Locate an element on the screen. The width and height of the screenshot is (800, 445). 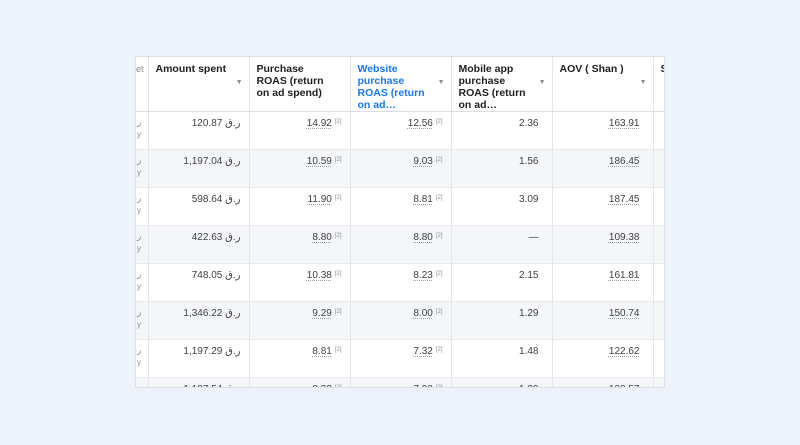
purchase-roas-cell: 10.59 [2] is located at coordinates (300, 168).